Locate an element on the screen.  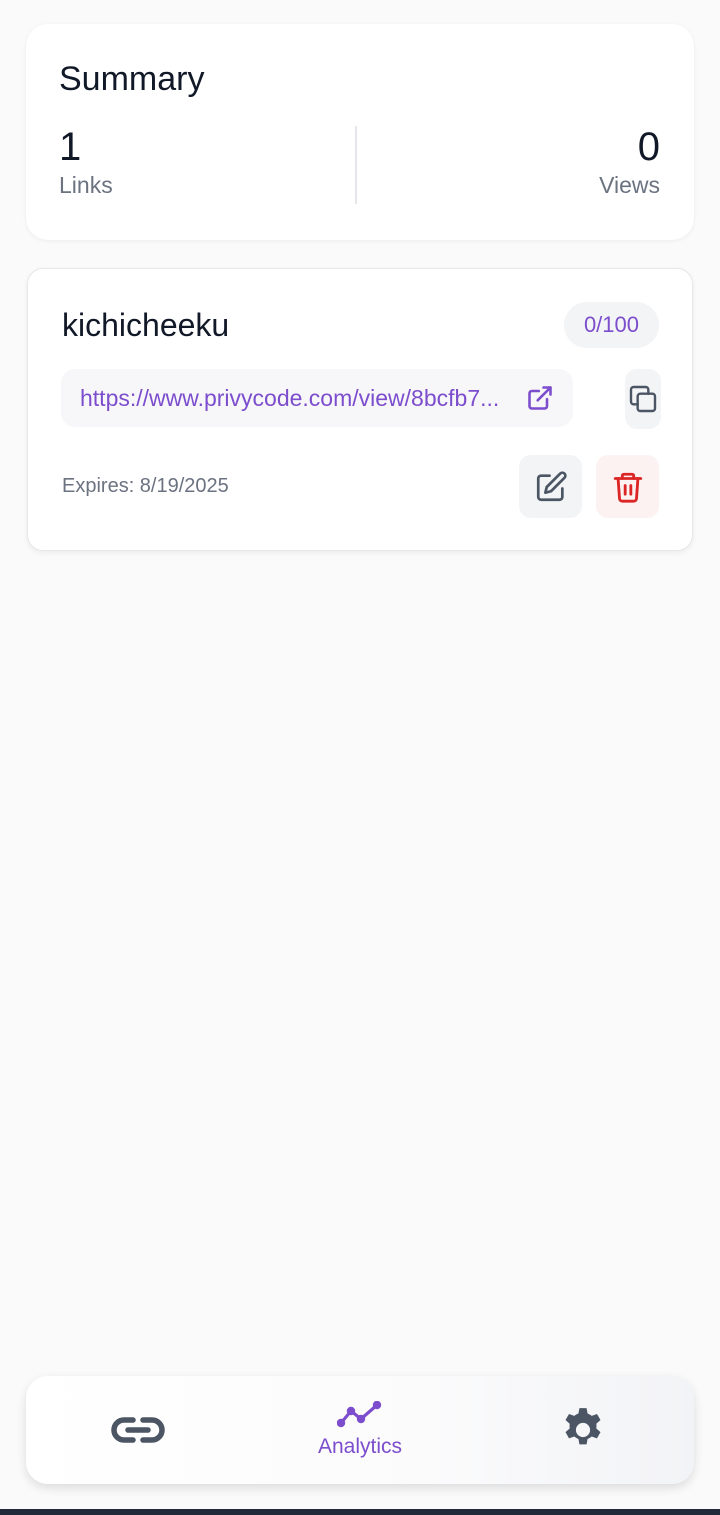
edit-icon is located at coordinates (551, 487).